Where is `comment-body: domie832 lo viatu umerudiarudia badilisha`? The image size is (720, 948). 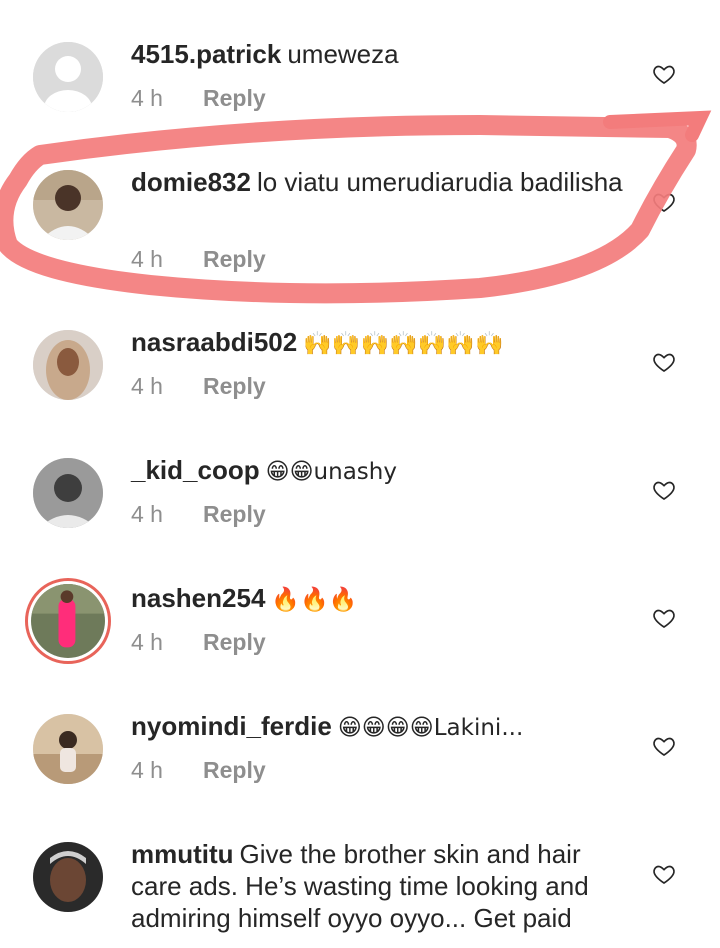
comment-body: domie832 lo viatu umerudiarudia badilisha is located at coordinates (381, 182).